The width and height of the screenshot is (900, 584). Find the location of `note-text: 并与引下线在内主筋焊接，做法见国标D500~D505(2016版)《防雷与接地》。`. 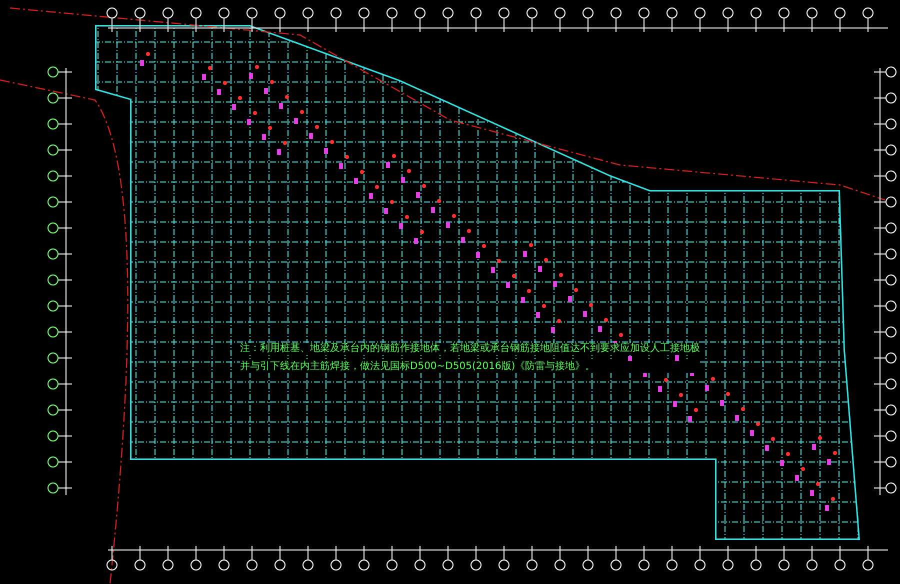

note-text: 并与引下线在内主筋焊接，做法见国标D500~D505(2016版)《防雷与接地》。 is located at coordinates (470, 367).